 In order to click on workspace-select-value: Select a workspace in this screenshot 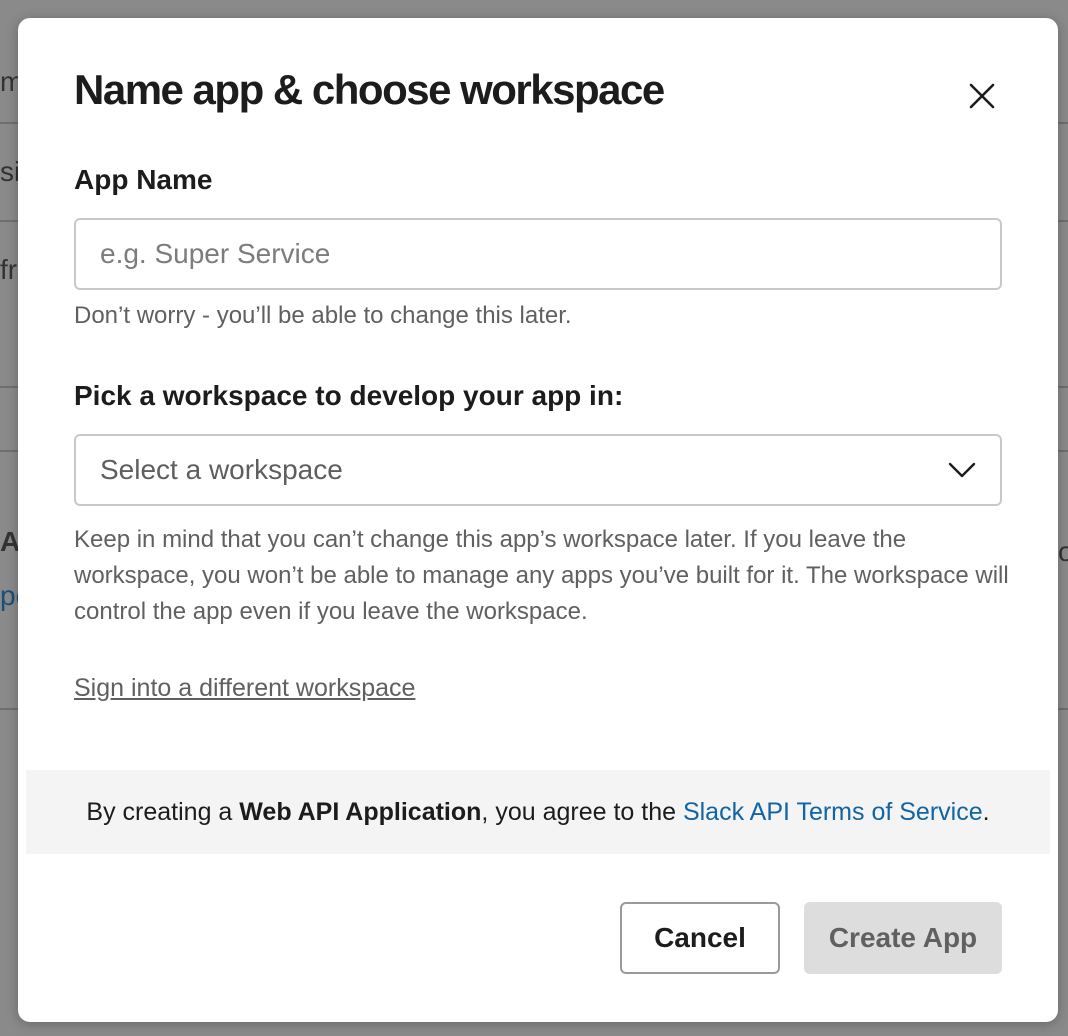, I will do `click(221, 469)`.